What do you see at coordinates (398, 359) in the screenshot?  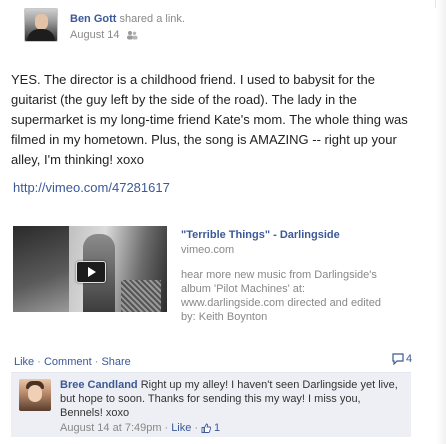 I see `speech-bubble-icon` at bounding box center [398, 359].